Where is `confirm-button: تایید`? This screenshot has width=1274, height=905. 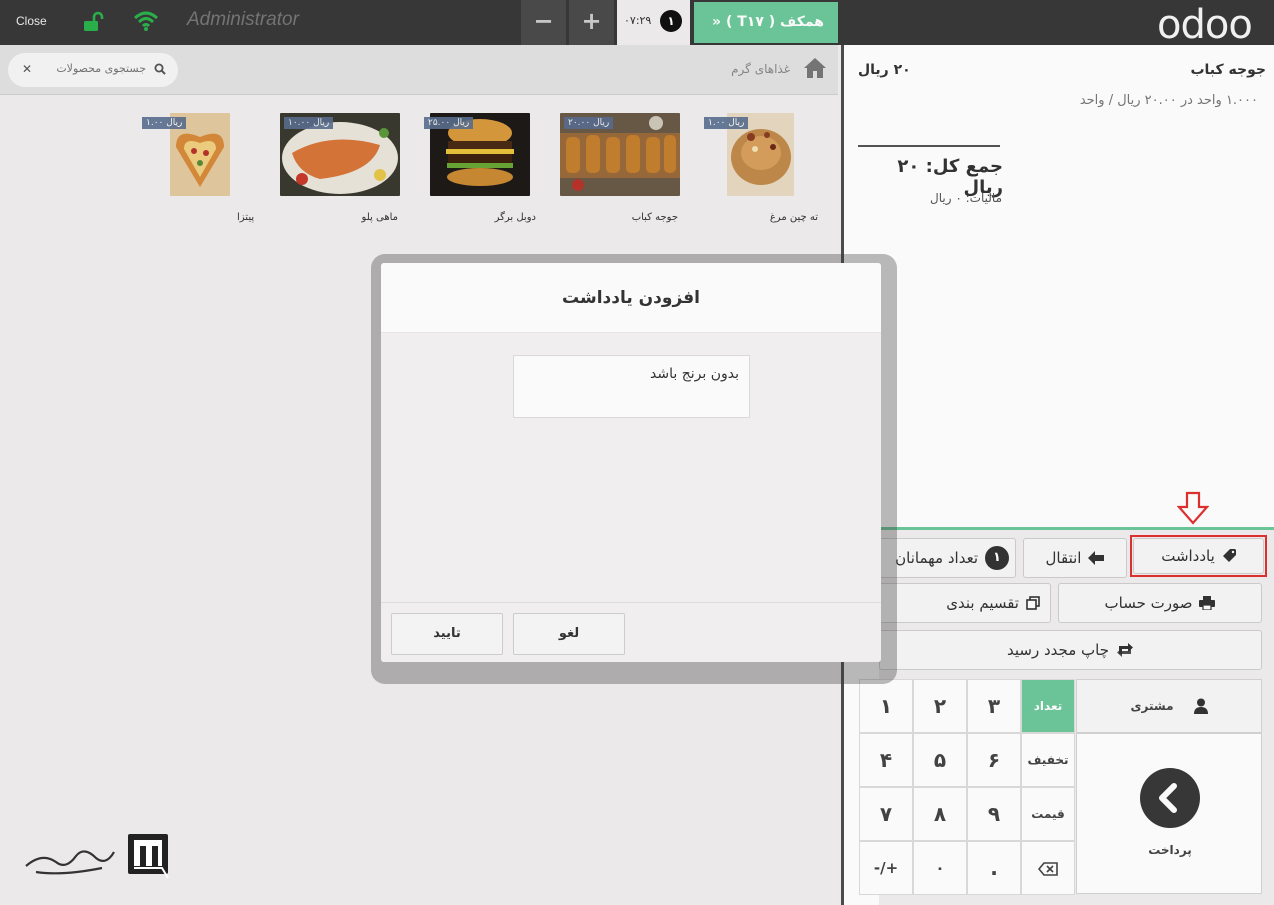
confirm-button: تایید is located at coordinates (447, 634).